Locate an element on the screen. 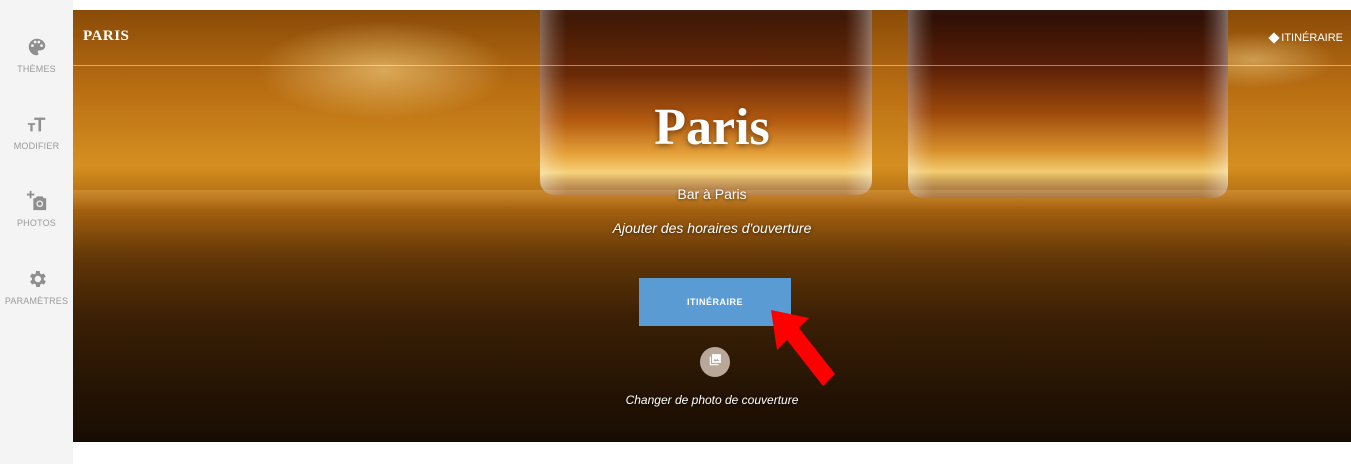 This screenshot has height=464, width=1351. header-itinerary-link: ITINÉRAIRE is located at coordinates (1305, 38).